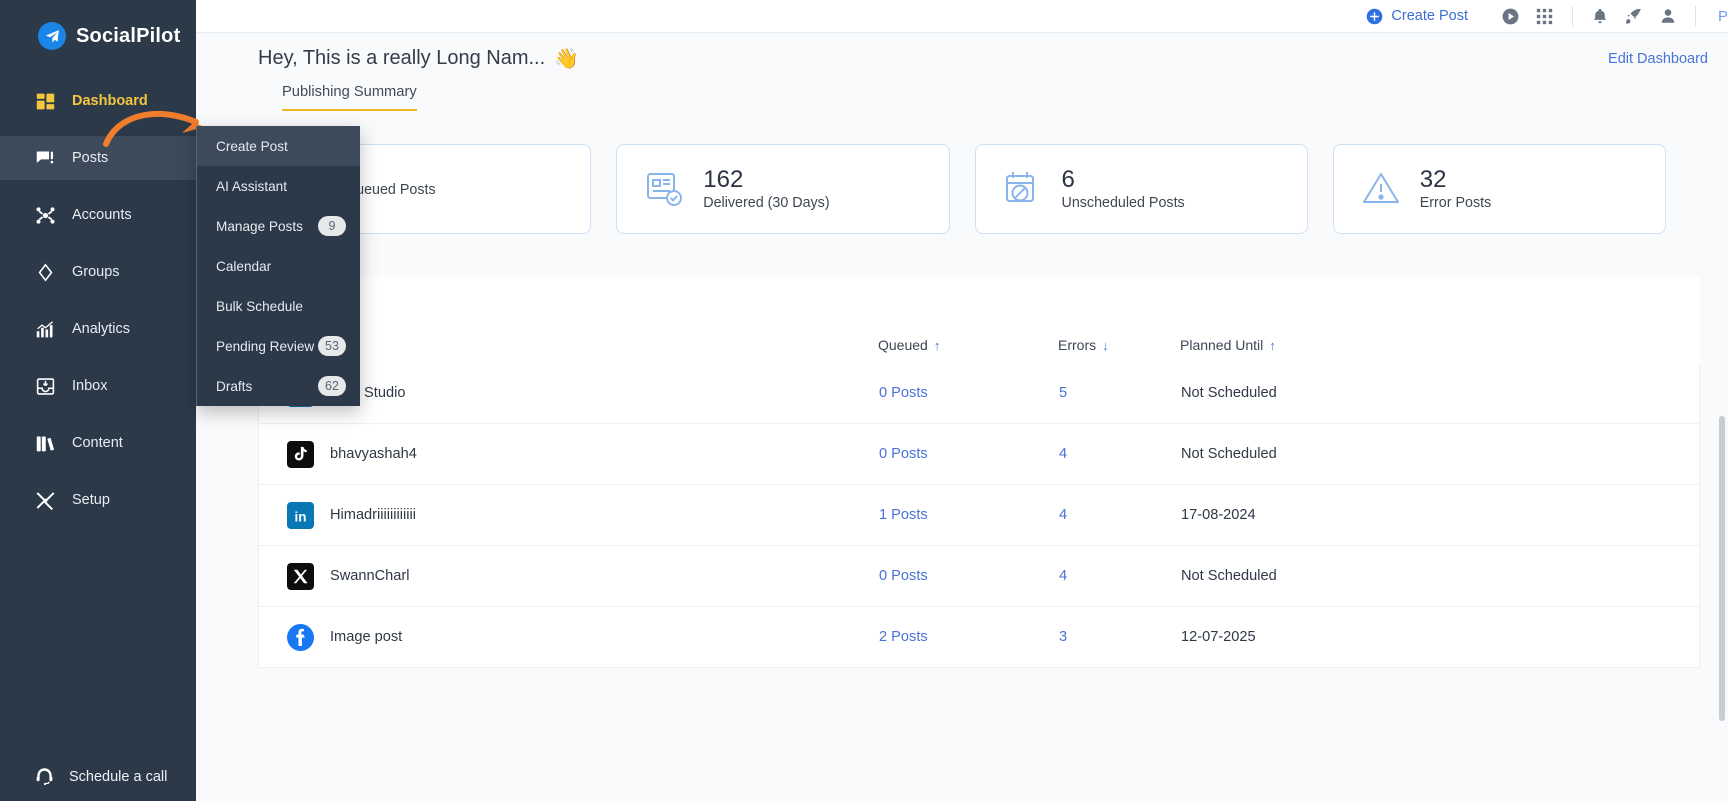  I want to click on sidebar-item-label: Dashboard, so click(110, 101).